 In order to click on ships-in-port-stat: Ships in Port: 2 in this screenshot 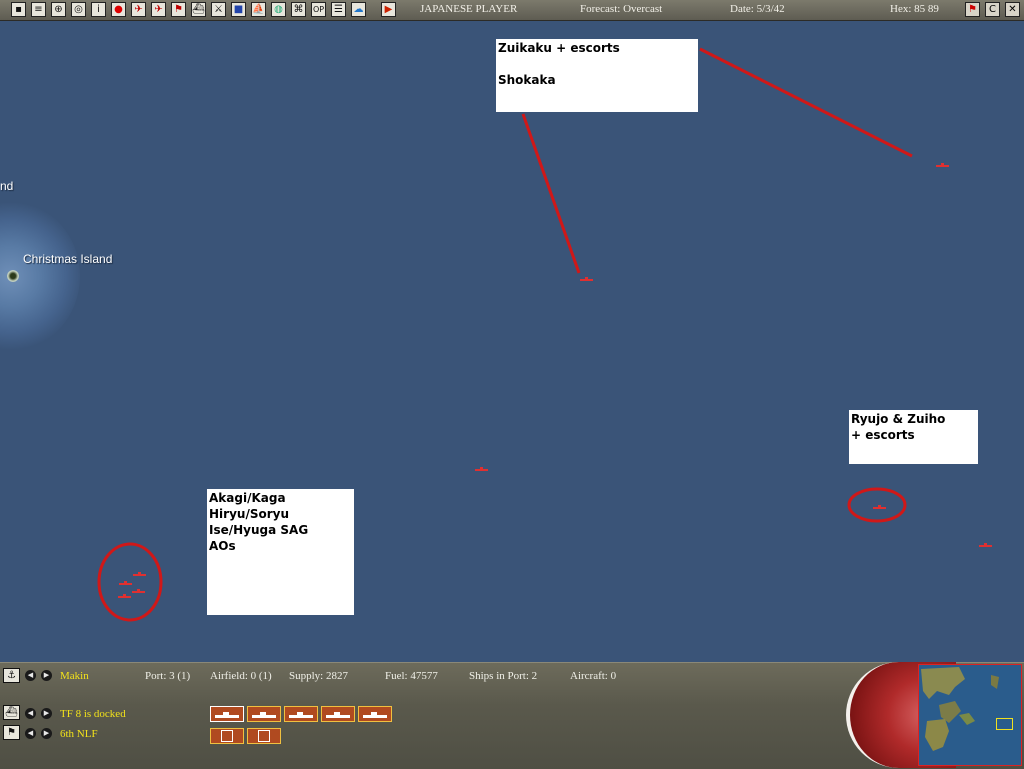, I will do `click(503, 676)`.